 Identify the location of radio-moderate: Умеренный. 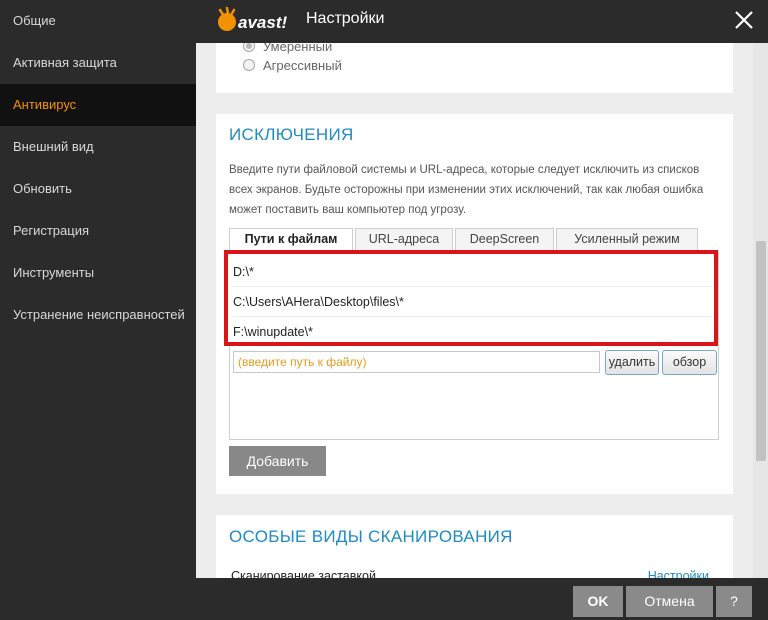
(287, 49).